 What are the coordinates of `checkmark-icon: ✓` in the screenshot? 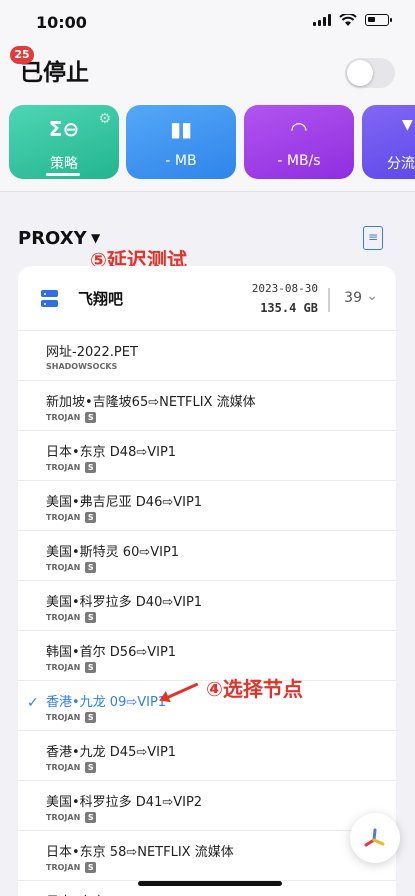 It's located at (33, 703).